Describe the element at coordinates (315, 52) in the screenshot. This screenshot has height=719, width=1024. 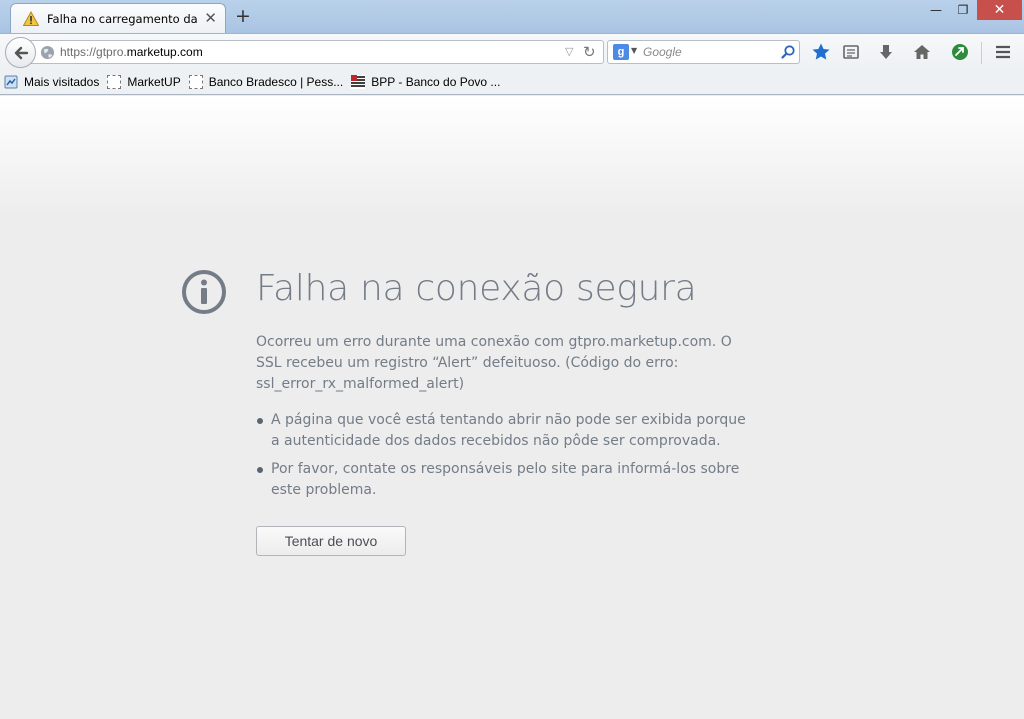
I see `url-bar: https://gtpro.marketup.com ▽ ↻` at that location.